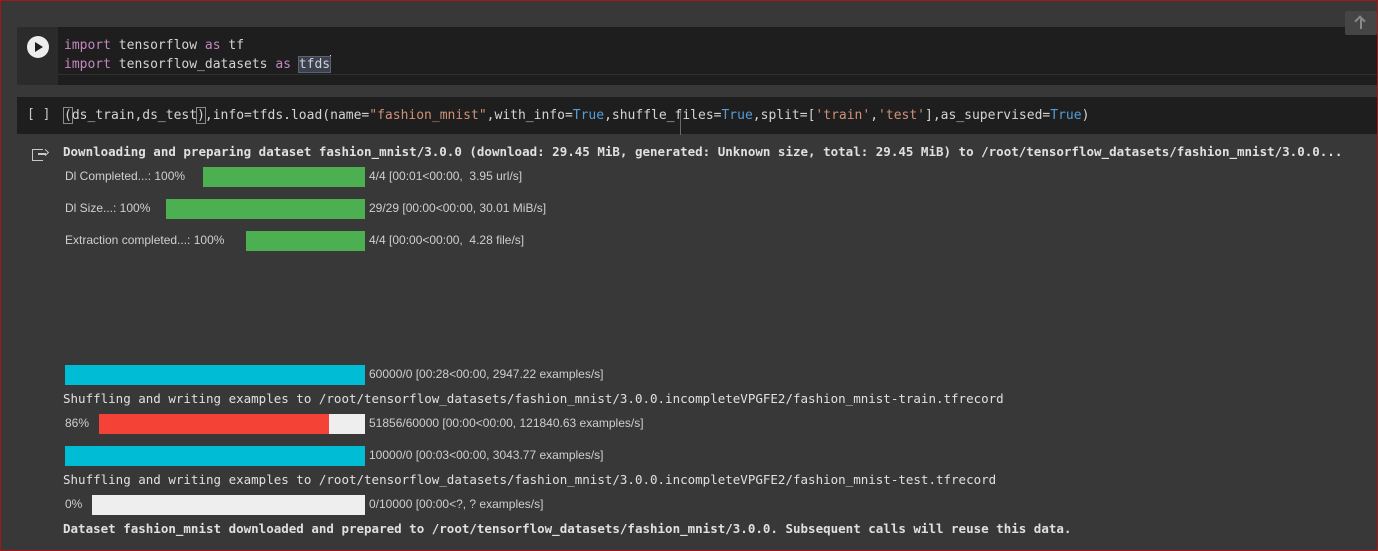 The height and width of the screenshot is (551, 1378). I want to click on progress-label: Dl Size...: 100%, so click(108, 208).